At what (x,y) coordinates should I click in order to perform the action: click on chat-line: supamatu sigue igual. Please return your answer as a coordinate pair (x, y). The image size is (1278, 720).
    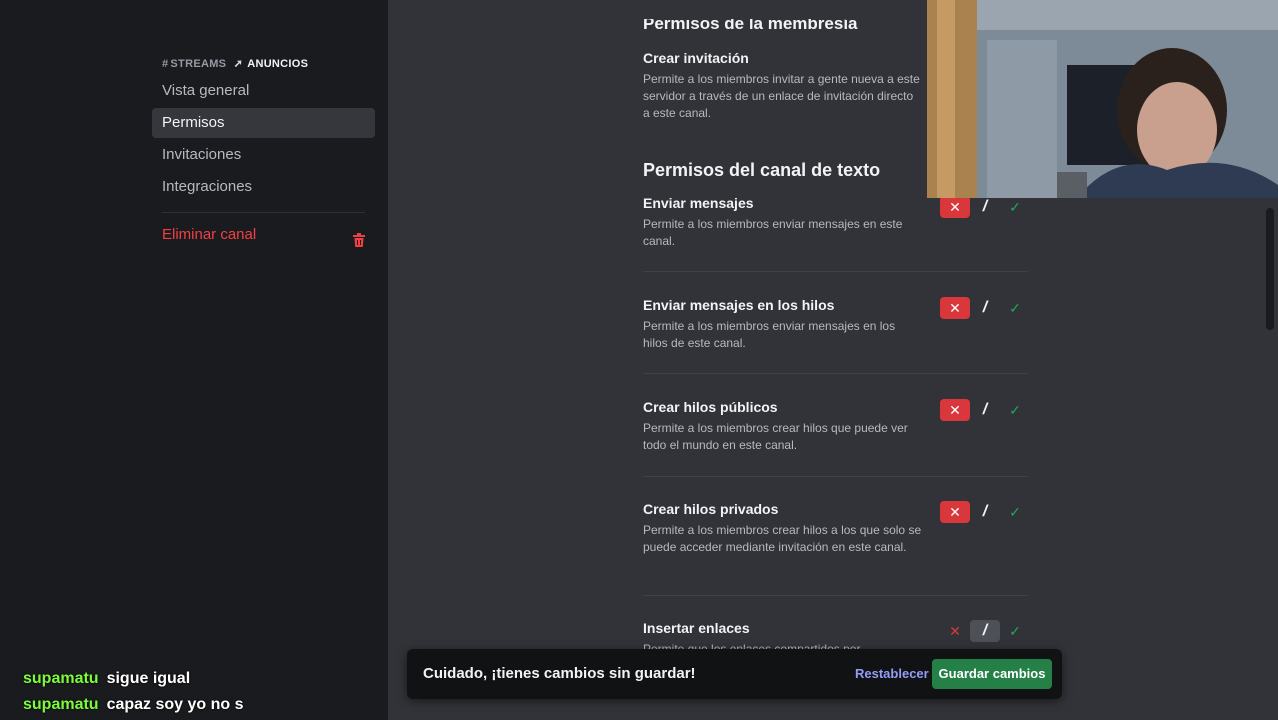
    Looking at the image, I should click on (106, 679).